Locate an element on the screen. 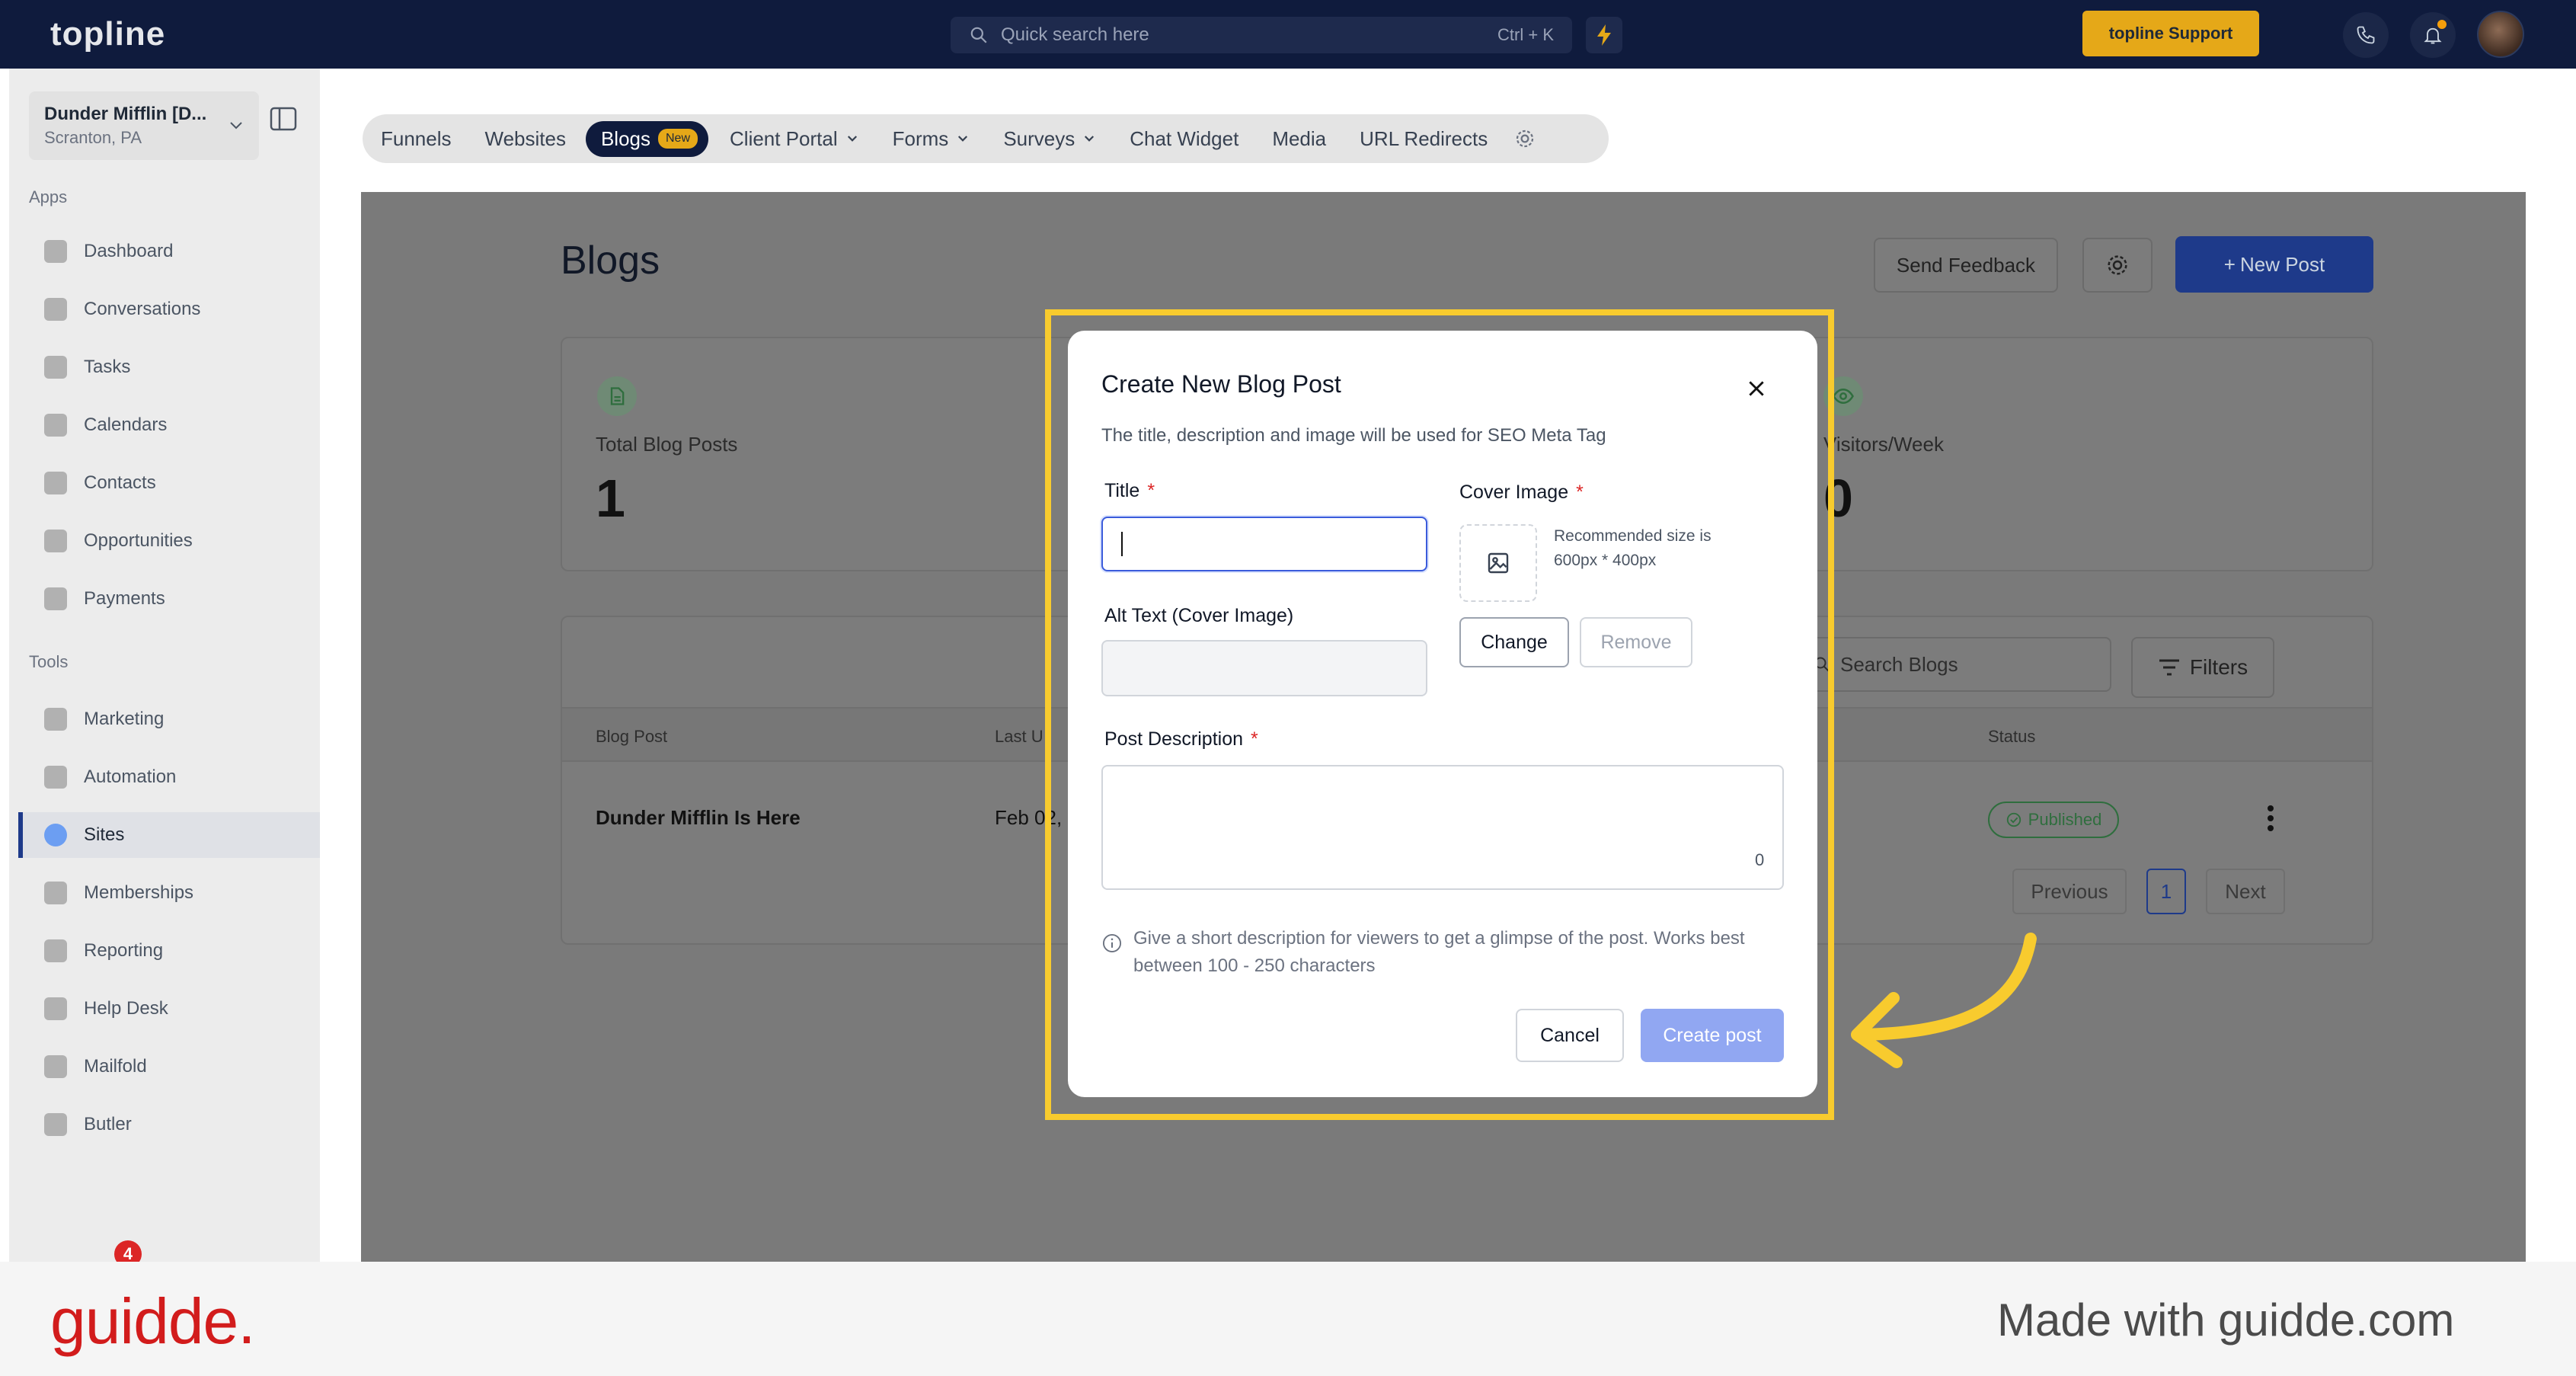 Image resolution: width=2576 pixels, height=1376 pixels. column-header-blog-post: Blog Post is located at coordinates (632, 736).